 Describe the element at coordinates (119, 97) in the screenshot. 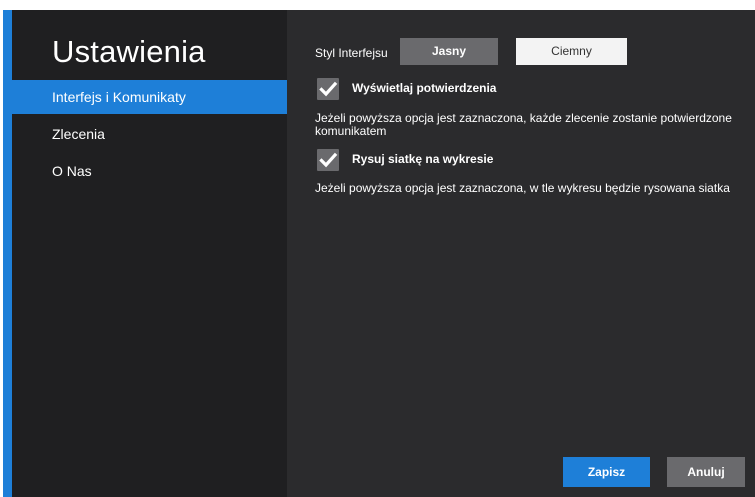

I see `sidebar-item-label: Interfejs i Komunikaty` at that location.